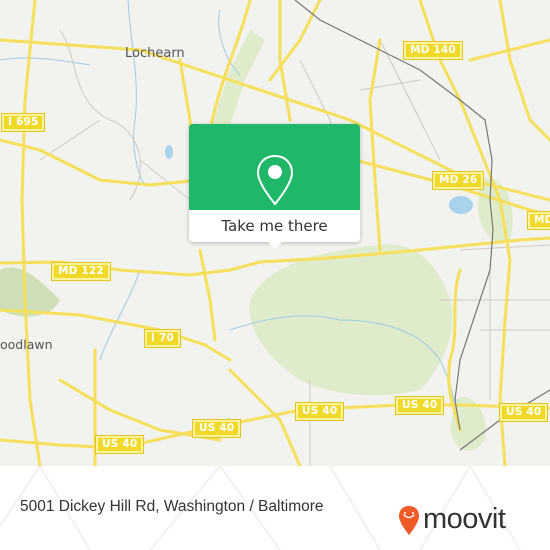 The width and height of the screenshot is (550, 550). Describe the element at coordinates (538, 220) in the screenshot. I see `shield-md26-right: MD 2` at that location.